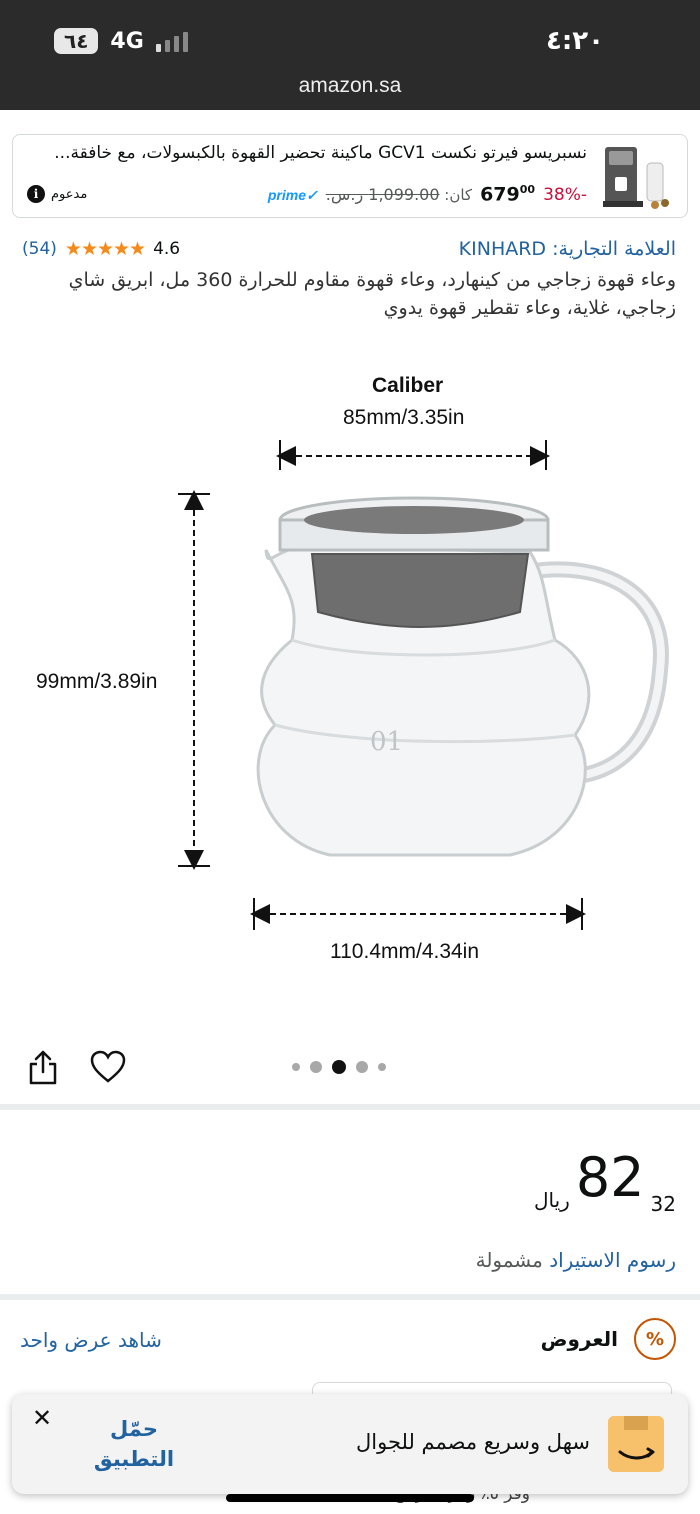 The image size is (700, 1514). Describe the element at coordinates (399, 195) in the screenshot. I see `ad-was-price: كان: 1,099.00 ر.س.` at that location.